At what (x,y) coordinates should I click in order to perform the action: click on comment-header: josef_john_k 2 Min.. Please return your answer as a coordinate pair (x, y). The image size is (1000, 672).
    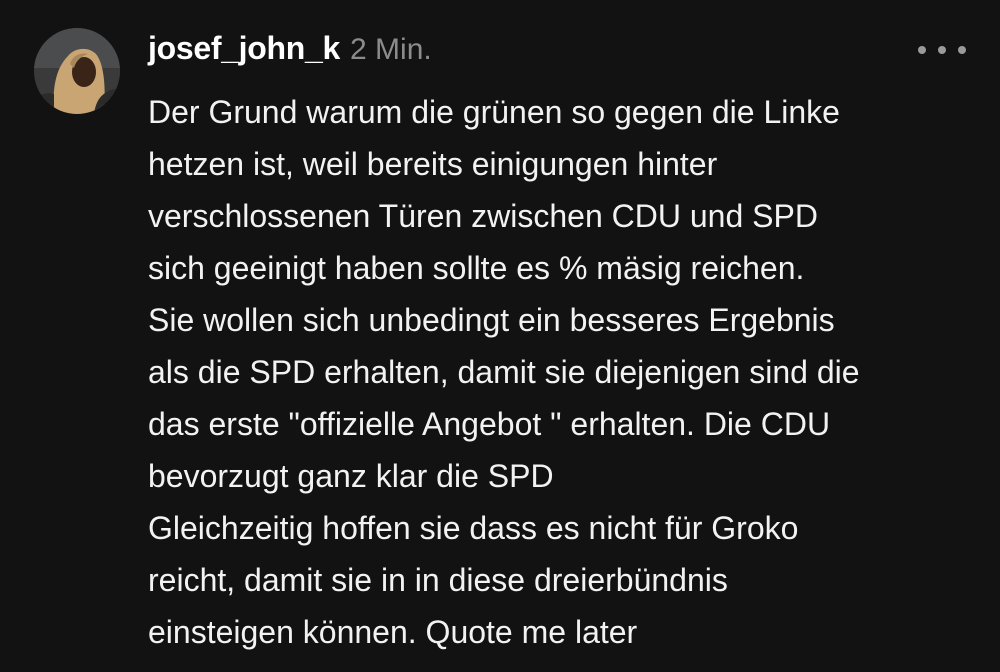
    Looking at the image, I should click on (290, 52).